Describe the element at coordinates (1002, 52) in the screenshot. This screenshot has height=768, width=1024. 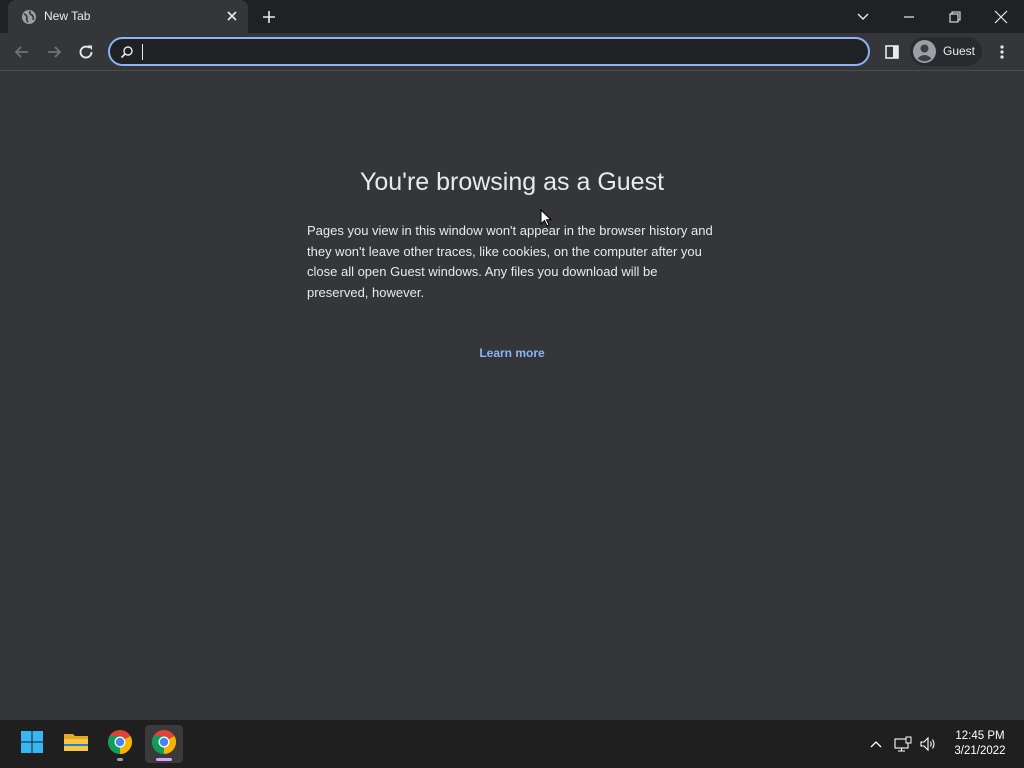
I see `kebab-menu-icon` at that location.